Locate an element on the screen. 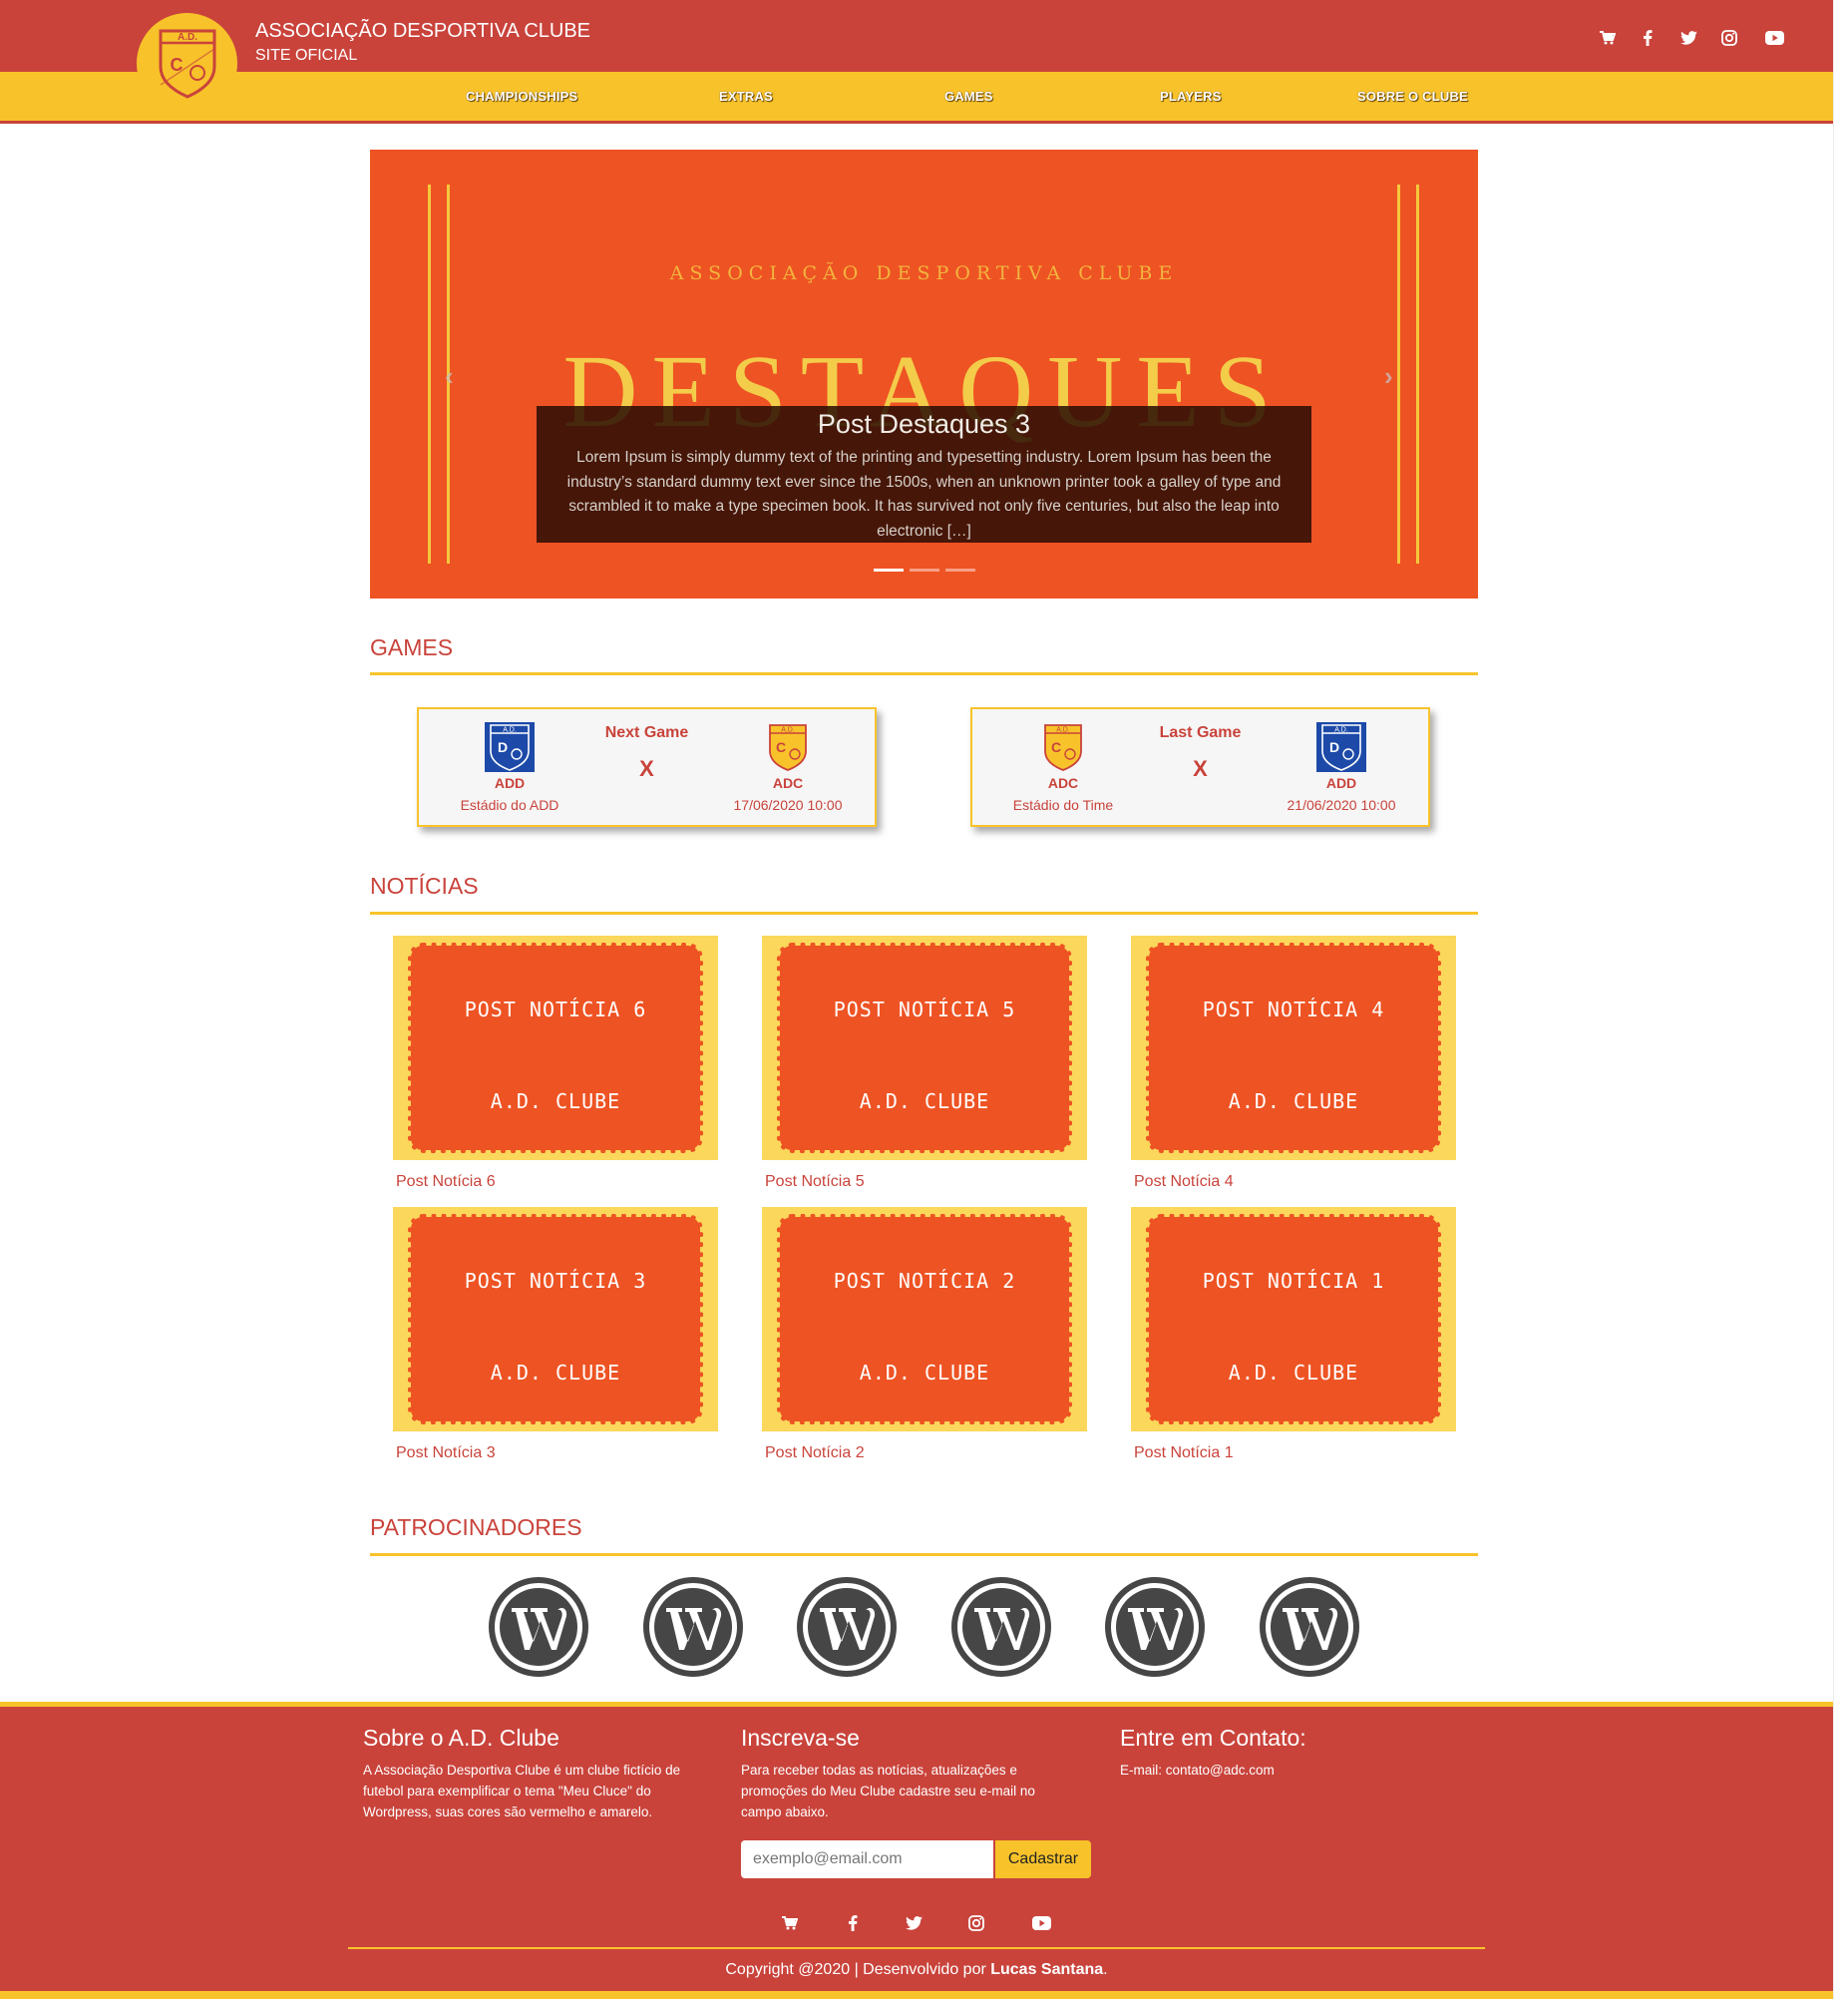  news-item: POST NOTÍCIA 5 A.D. CLUBE Post Notícia 5 is located at coordinates (924, 1063).